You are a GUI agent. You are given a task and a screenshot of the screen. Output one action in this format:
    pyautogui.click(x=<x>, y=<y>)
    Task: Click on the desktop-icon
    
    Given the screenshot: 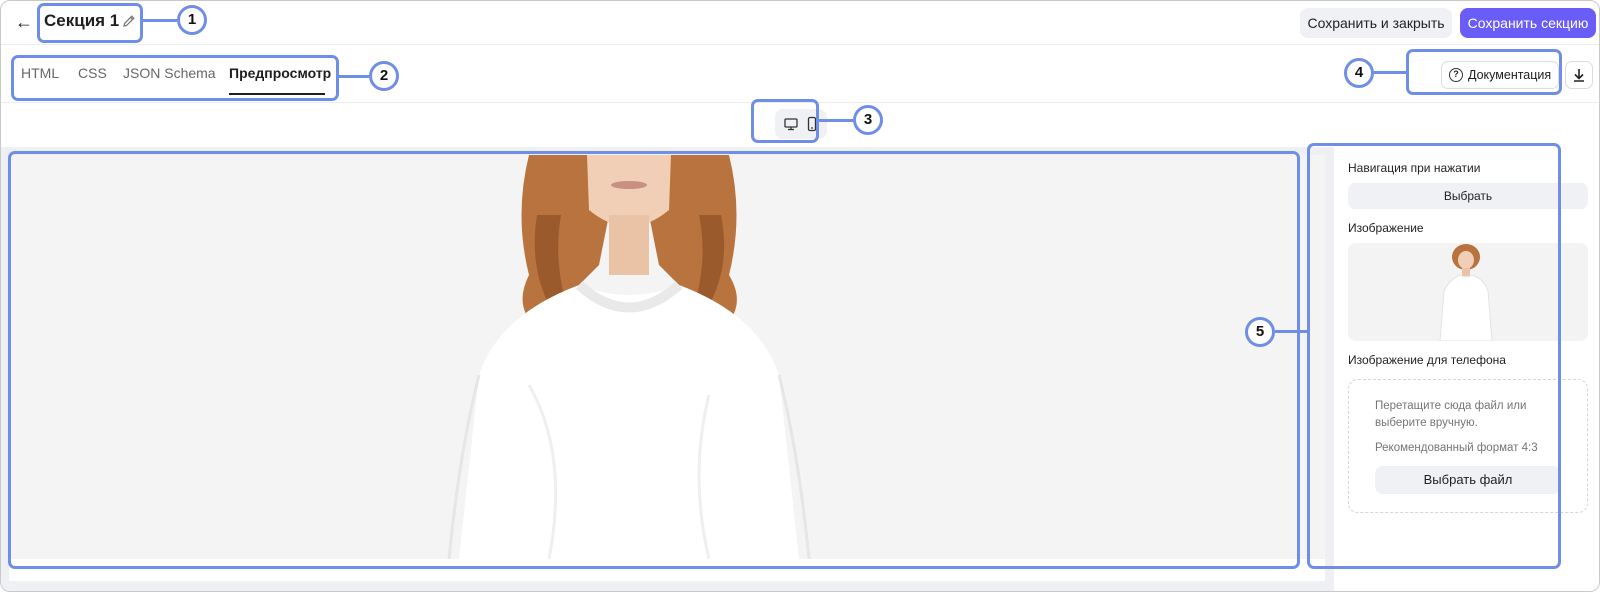 What is the action you would take?
    pyautogui.click(x=791, y=124)
    